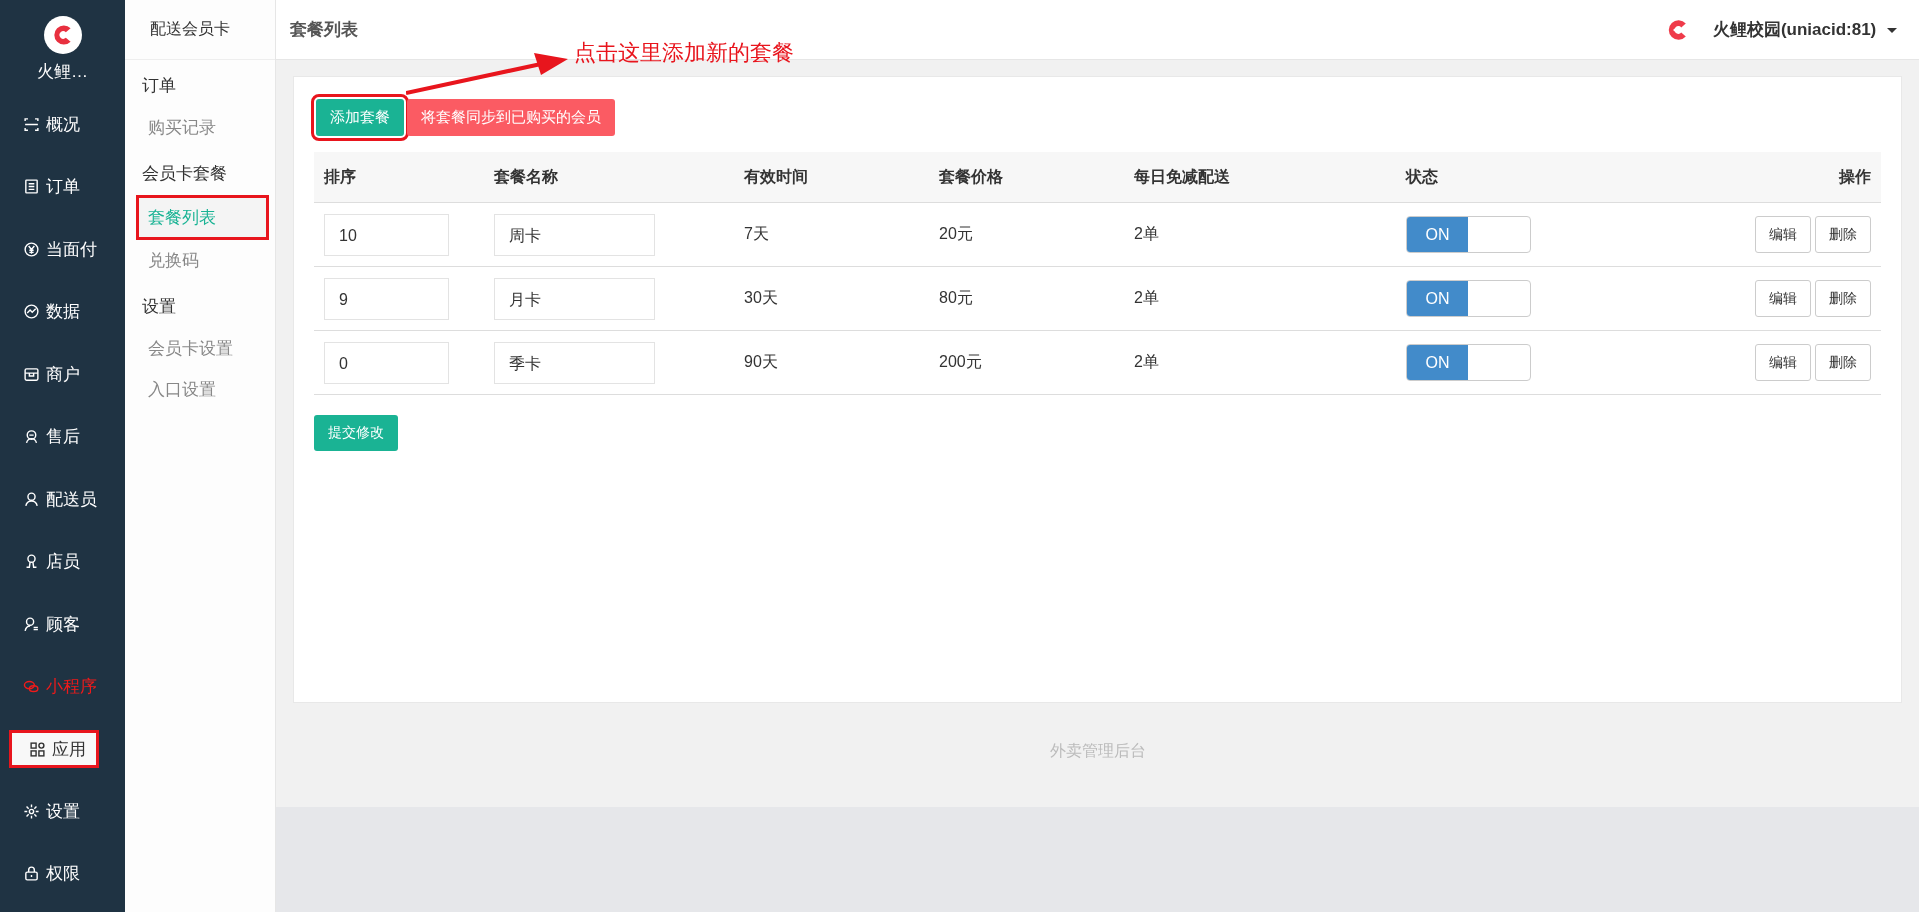  I want to click on submenu-item: 会员卡设置, so click(200, 348).